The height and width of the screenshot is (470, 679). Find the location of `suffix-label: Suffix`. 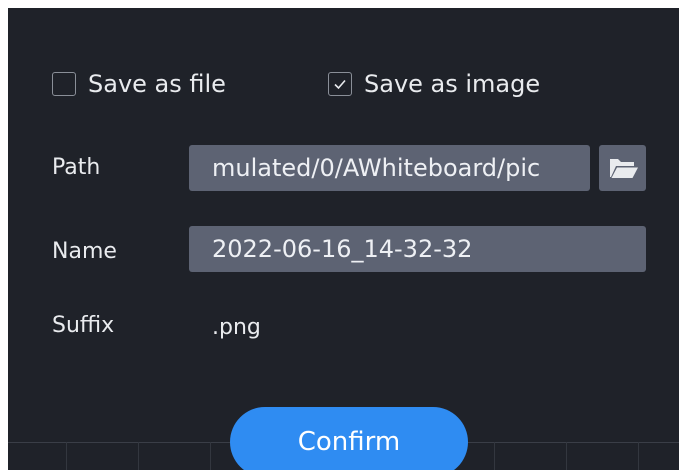

suffix-label: Suffix is located at coordinates (83, 325).